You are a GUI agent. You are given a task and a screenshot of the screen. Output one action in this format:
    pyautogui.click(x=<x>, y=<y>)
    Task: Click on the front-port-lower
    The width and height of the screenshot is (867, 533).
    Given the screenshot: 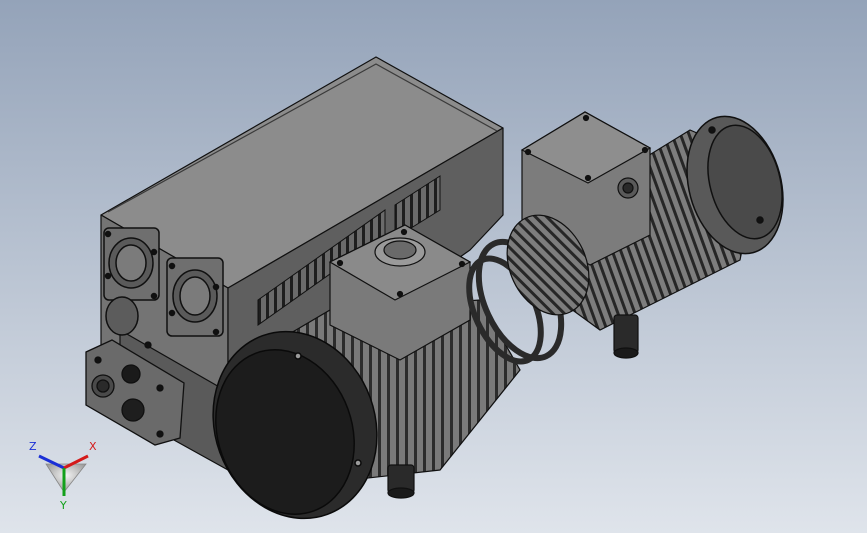 What is the action you would take?
    pyautogui.click(x=195, y=297)
    